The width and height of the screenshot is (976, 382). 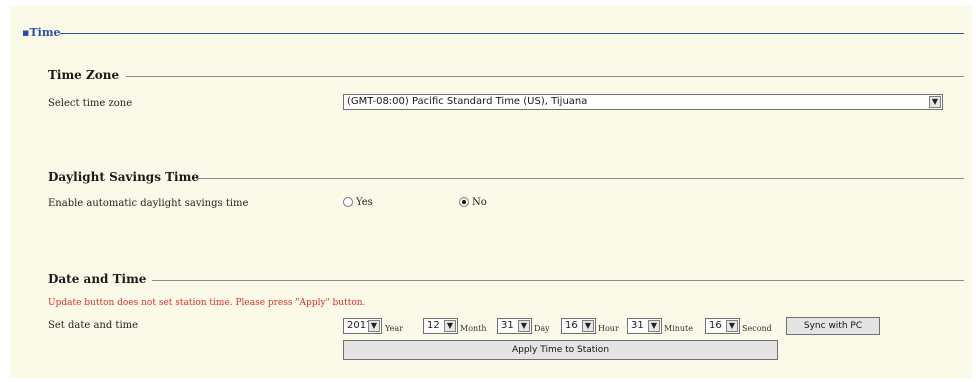 I want to click on minute-select: 31 ▼, so click(x=644, y=326).